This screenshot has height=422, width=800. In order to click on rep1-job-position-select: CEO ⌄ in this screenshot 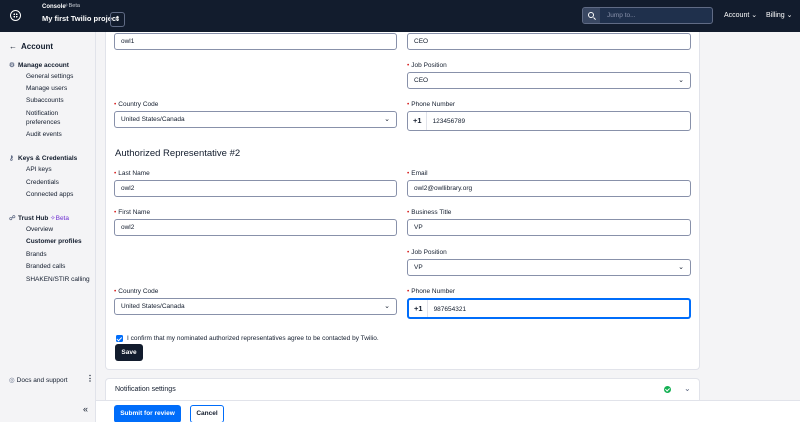, I will do `click(549, 80)`.